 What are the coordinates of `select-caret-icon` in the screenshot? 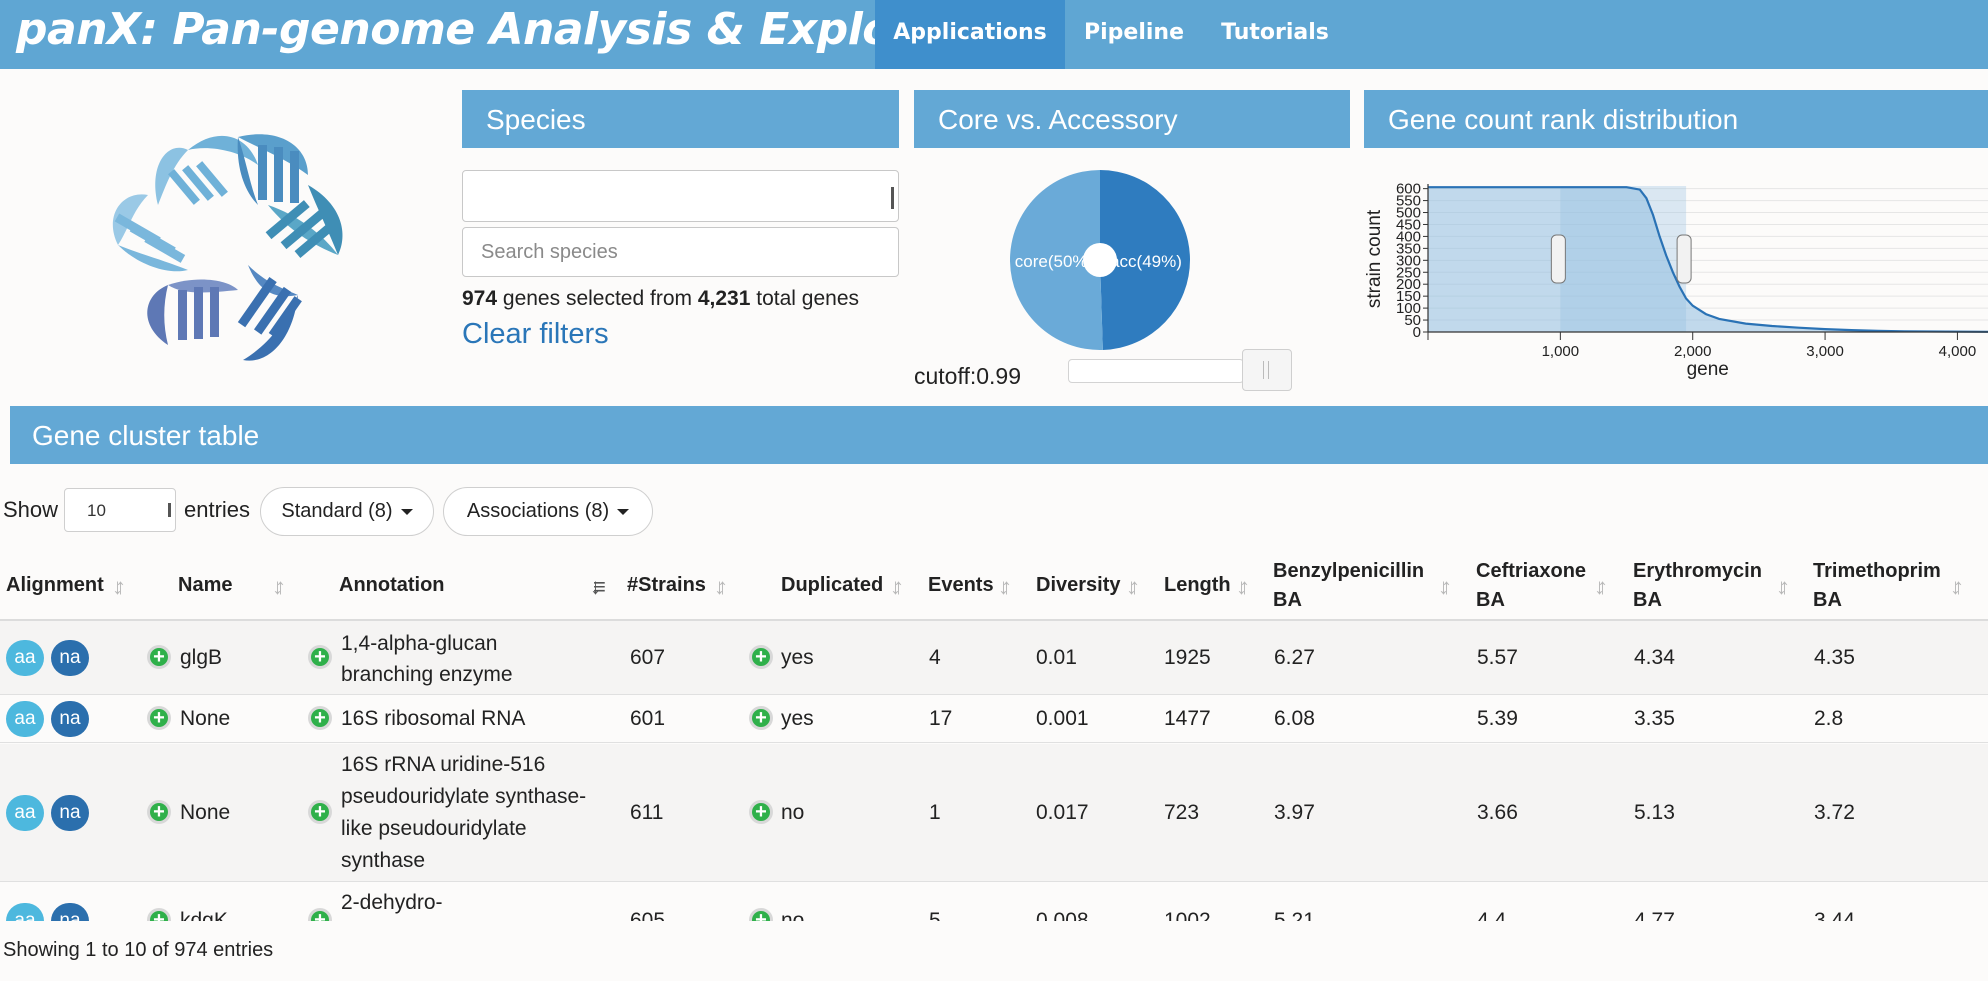 It's located at (169, 510).